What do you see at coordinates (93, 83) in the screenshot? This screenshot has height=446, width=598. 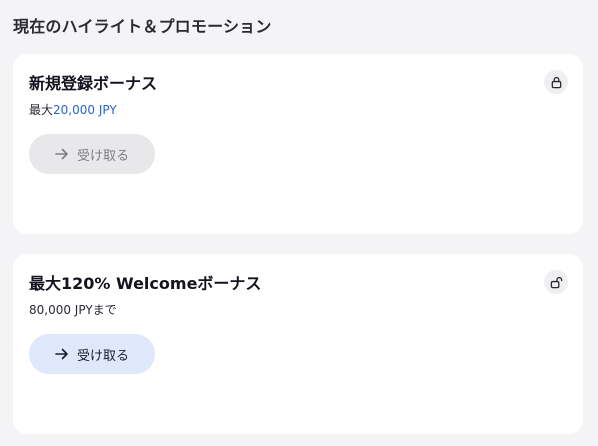 I see `promotion-title: 新規登録ボーナス` at bounding box center [93, 83].